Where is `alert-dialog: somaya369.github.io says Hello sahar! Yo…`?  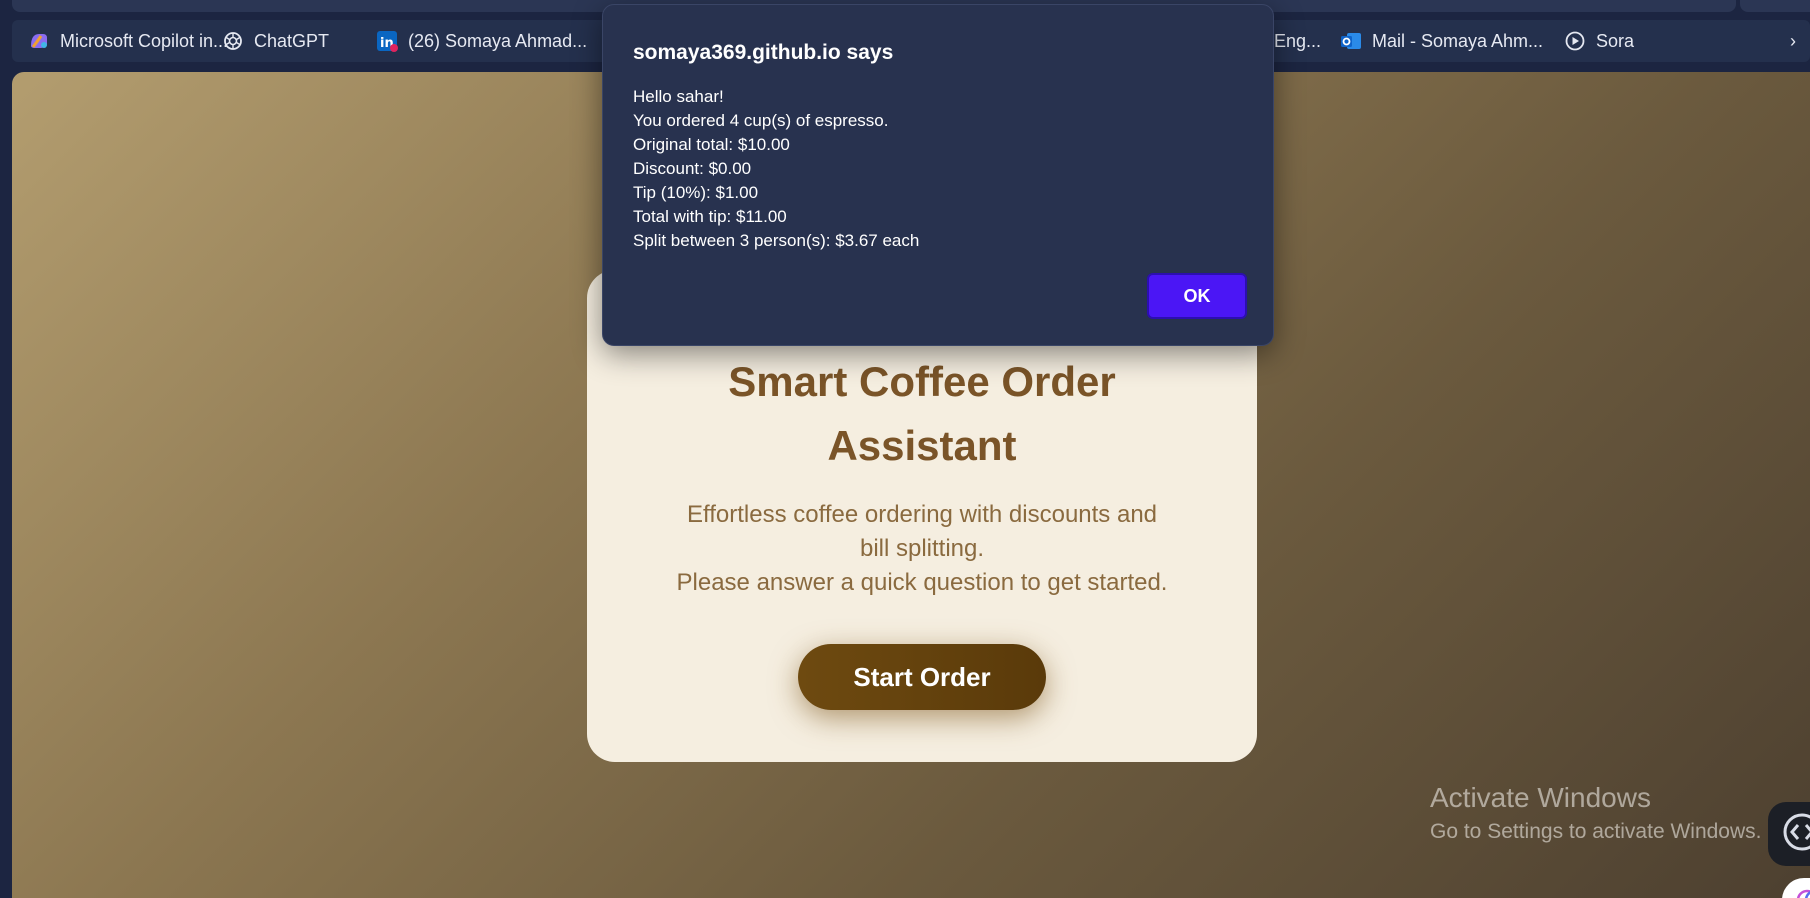
alert-dialog: somaya369.github.io says Hello sahar! Yo… is located at coordinates (938, 175).